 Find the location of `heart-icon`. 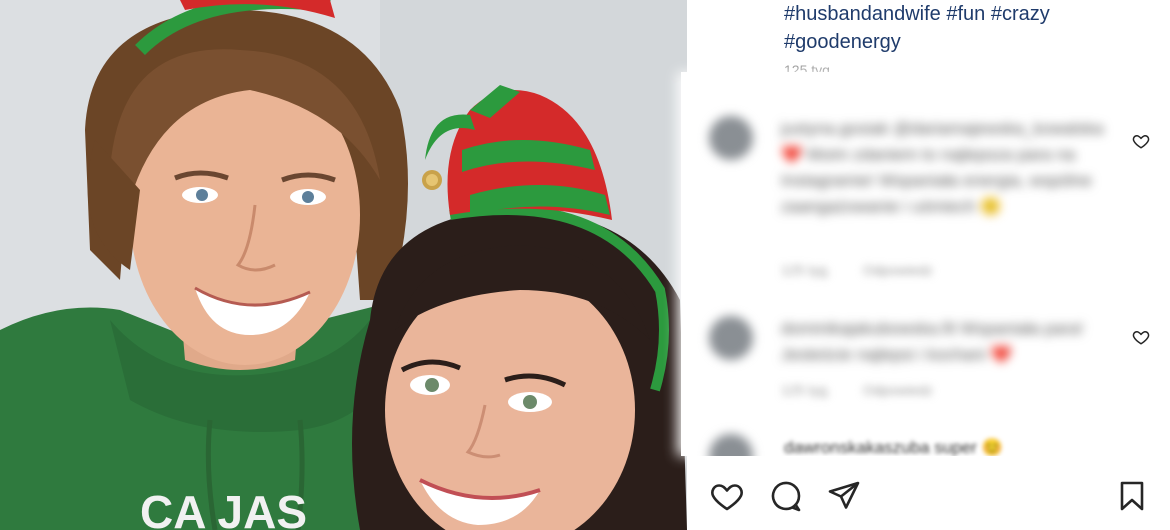

heart-icon is located at coordinates (727, 497).